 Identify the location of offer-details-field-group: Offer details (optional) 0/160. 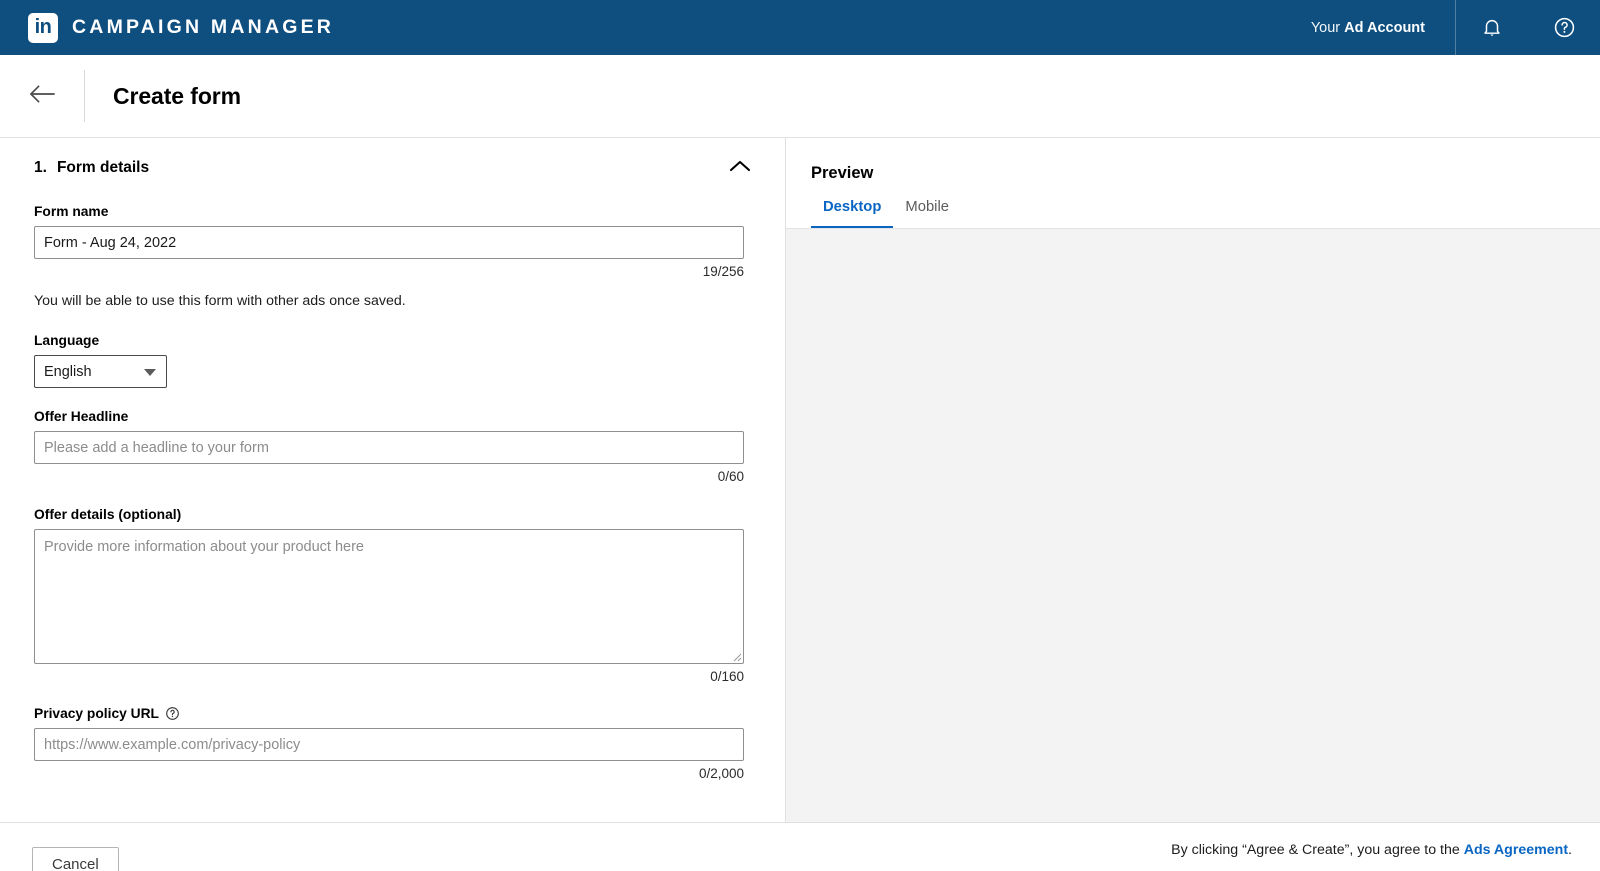
(392, 595).